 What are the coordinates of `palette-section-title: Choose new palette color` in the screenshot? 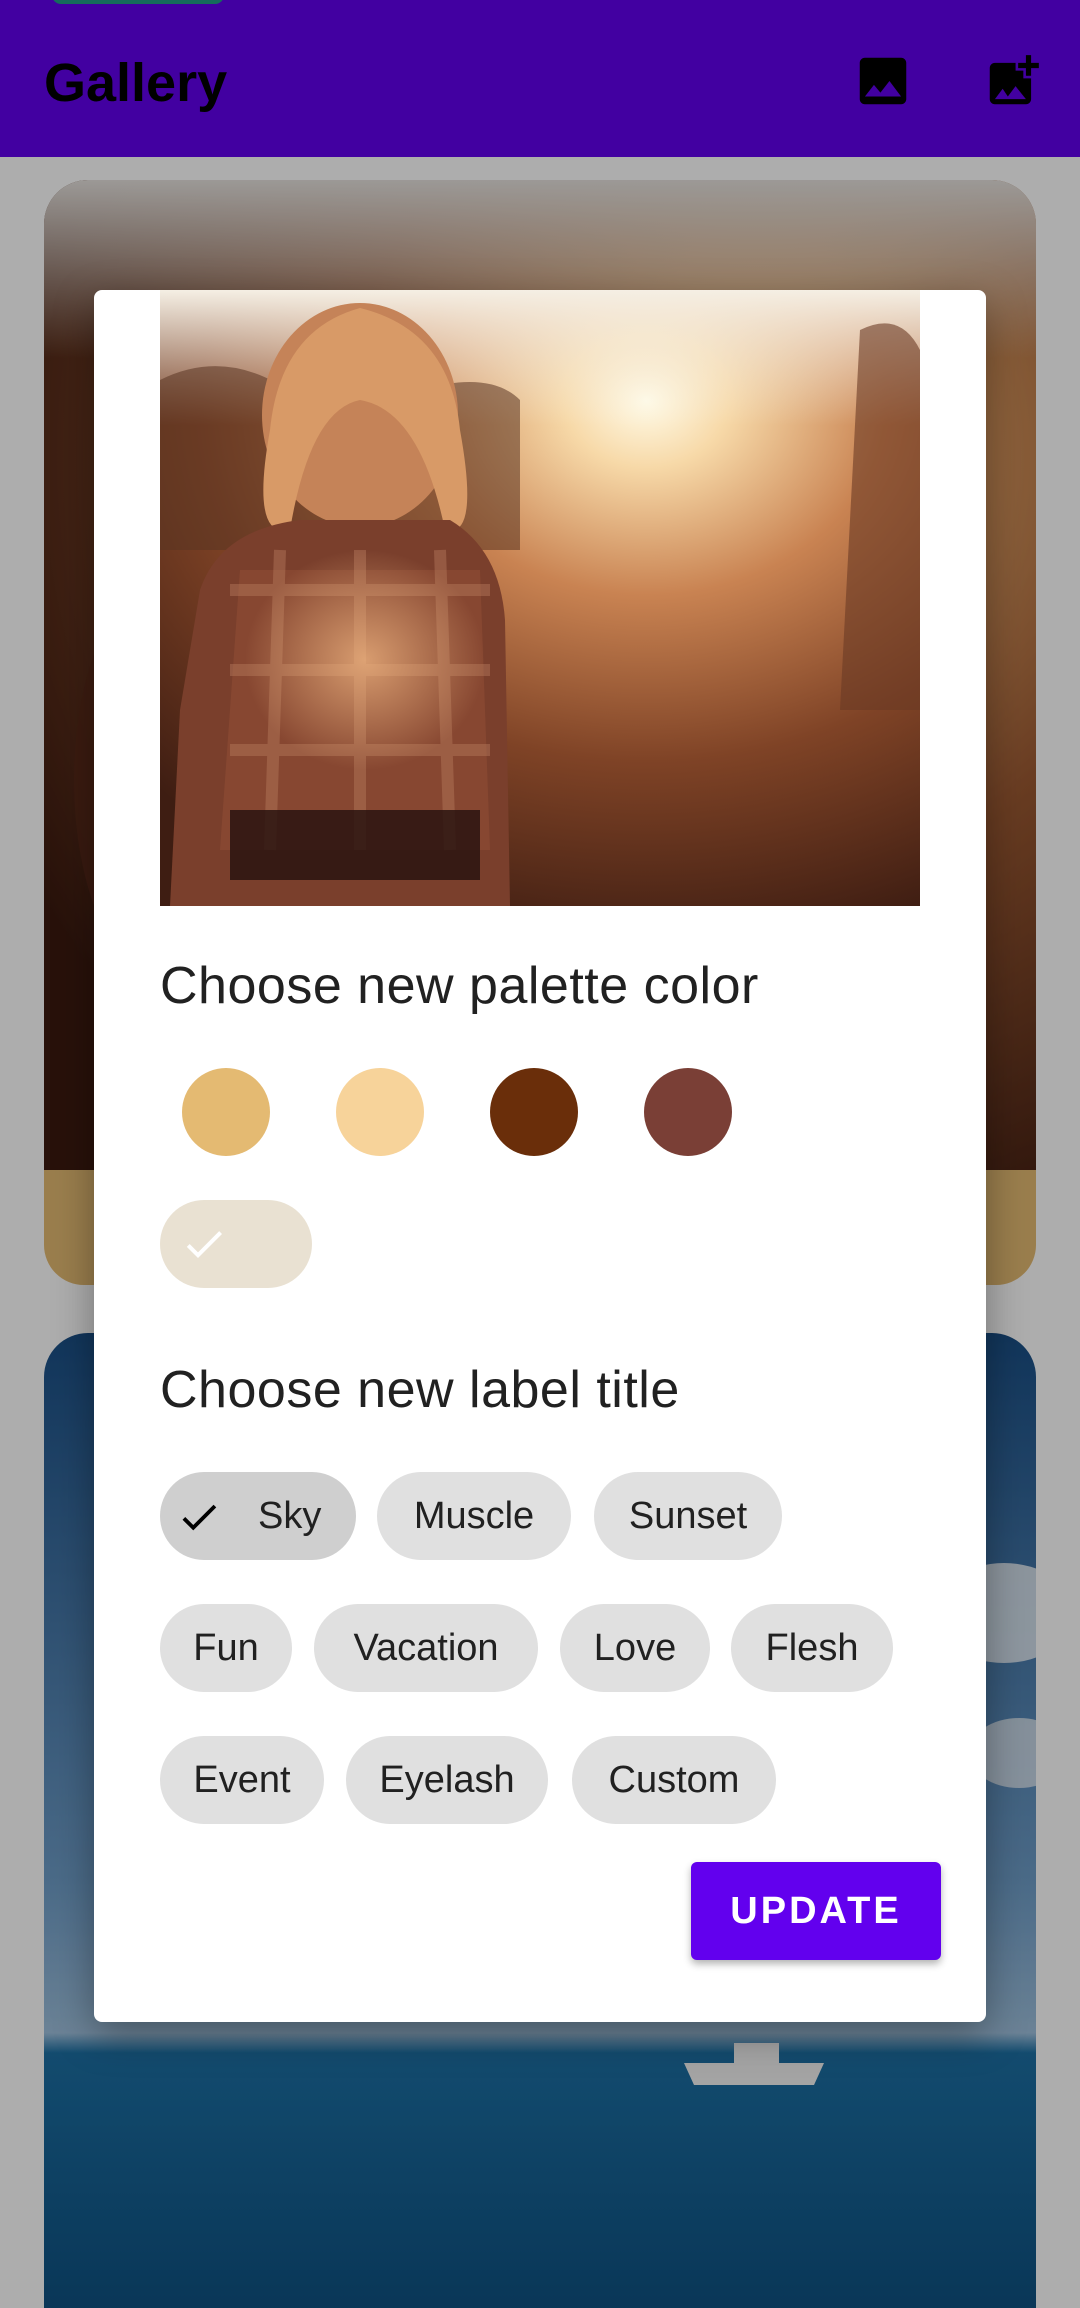 It's located at (459, 986).